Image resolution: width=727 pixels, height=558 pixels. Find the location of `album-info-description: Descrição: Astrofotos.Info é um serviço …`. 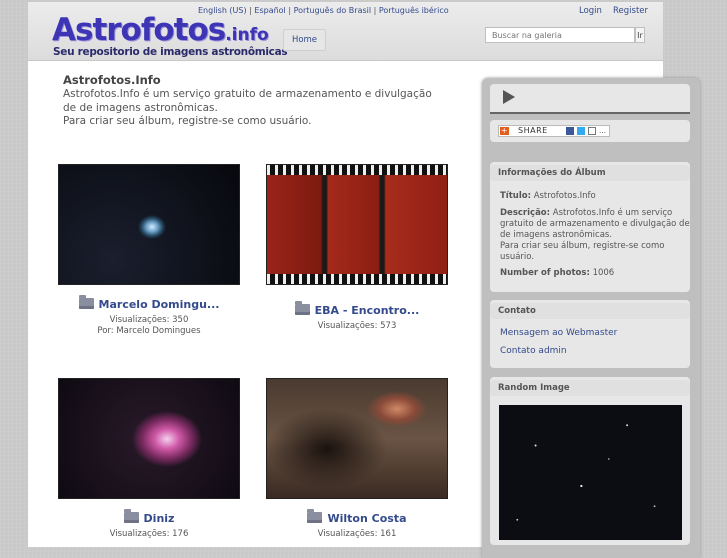

album-info-description: Descrição: Astrofotos.Info é um serviço … is located at coordinates (595, 235).